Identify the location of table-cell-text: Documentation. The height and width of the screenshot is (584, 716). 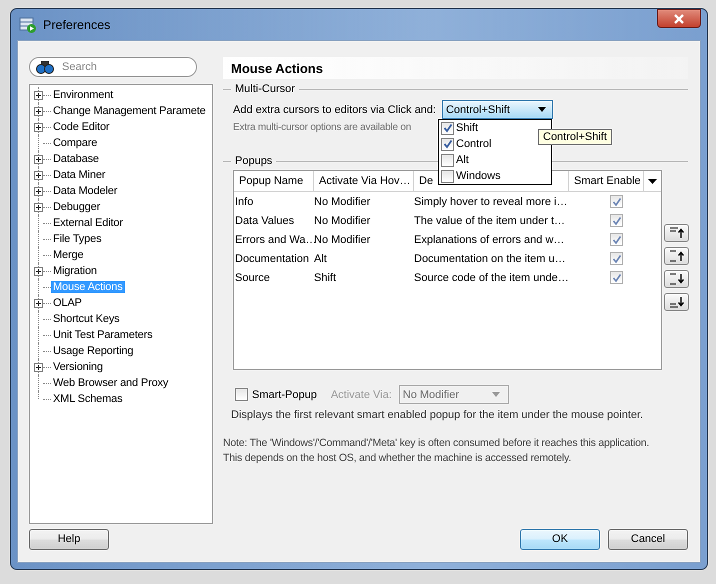
(272, 259).